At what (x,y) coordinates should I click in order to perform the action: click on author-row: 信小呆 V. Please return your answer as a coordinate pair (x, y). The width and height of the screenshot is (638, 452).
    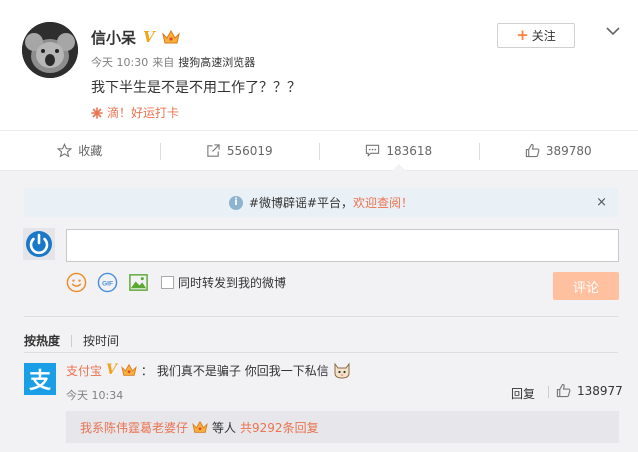
    Looking at the image, I should click on (135, 37).